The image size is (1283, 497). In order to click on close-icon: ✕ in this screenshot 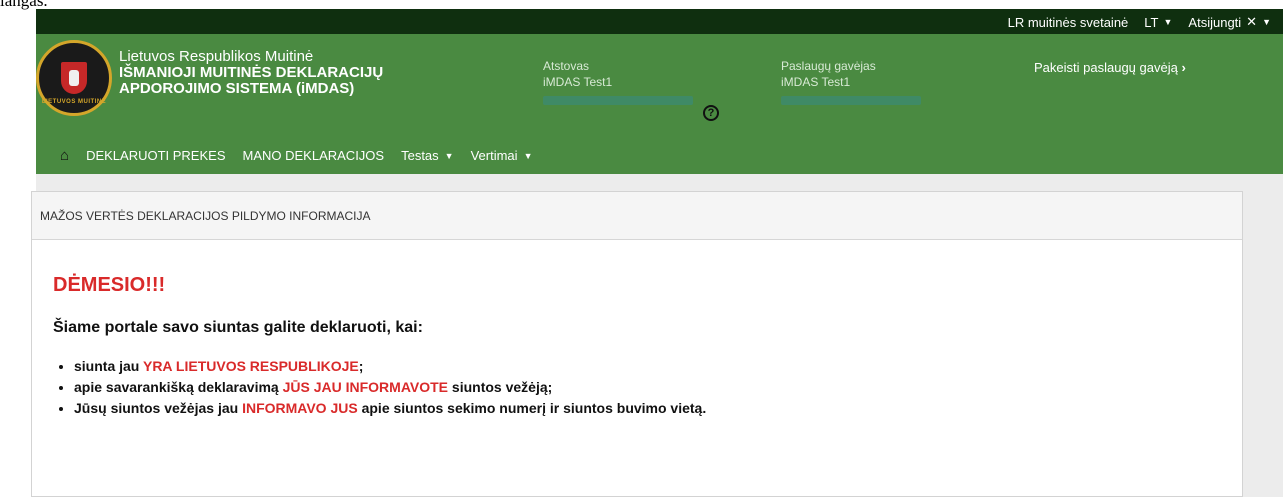, I will do `click(1252, 21)`.